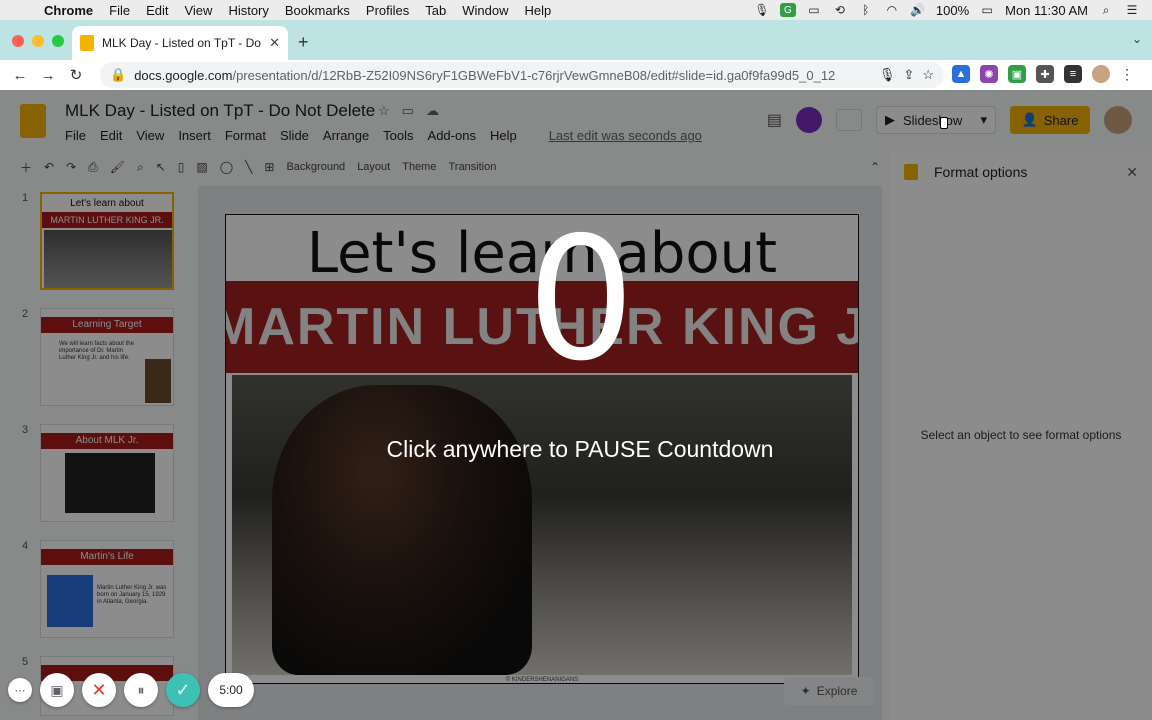 The height and width of the screenshot is (720, 1152). I want to click on cancel-recording-icon: ✕, so click(99, 690).